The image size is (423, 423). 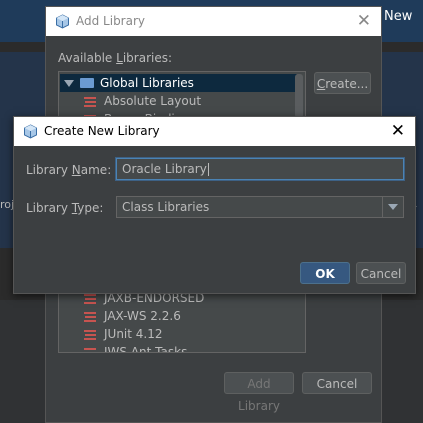 I want to click on list-item-label: JUnit 4.12, so click(x=133, y=334).